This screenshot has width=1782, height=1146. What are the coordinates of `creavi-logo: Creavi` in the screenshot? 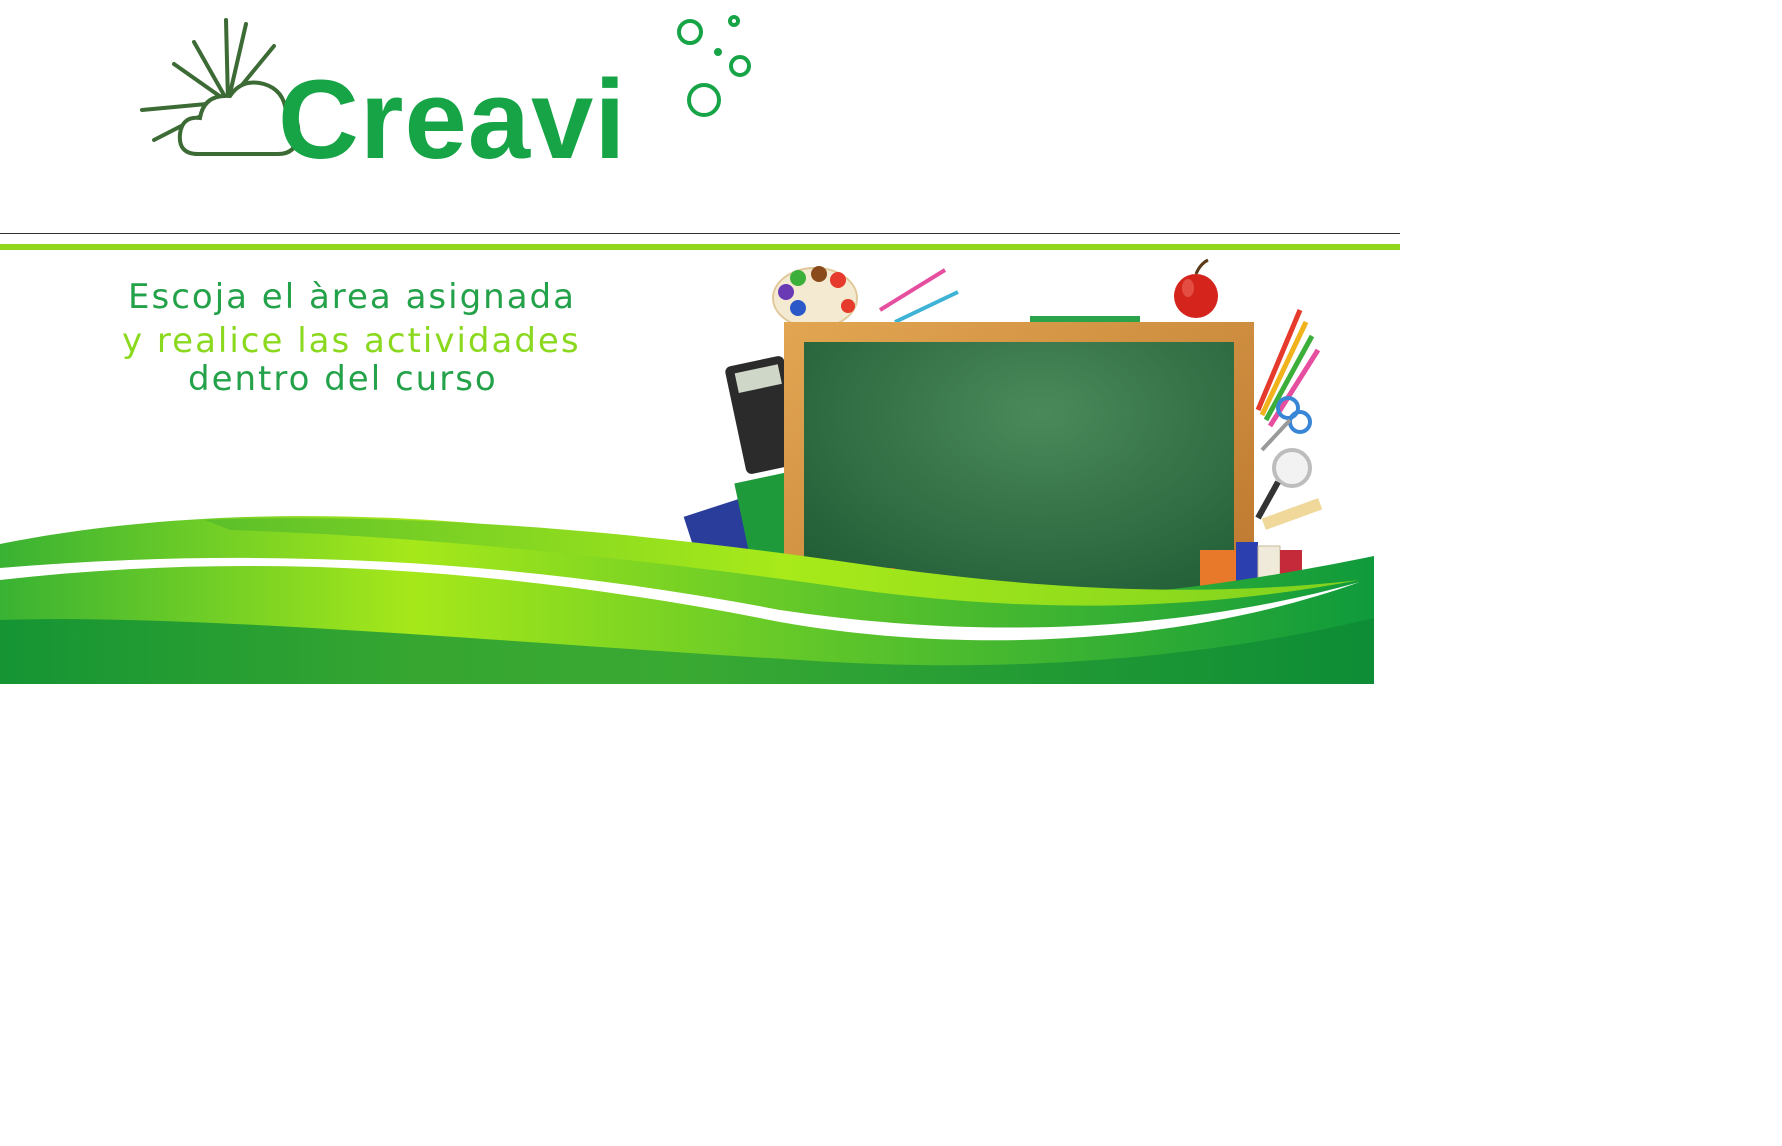 It's located at (453, 97).